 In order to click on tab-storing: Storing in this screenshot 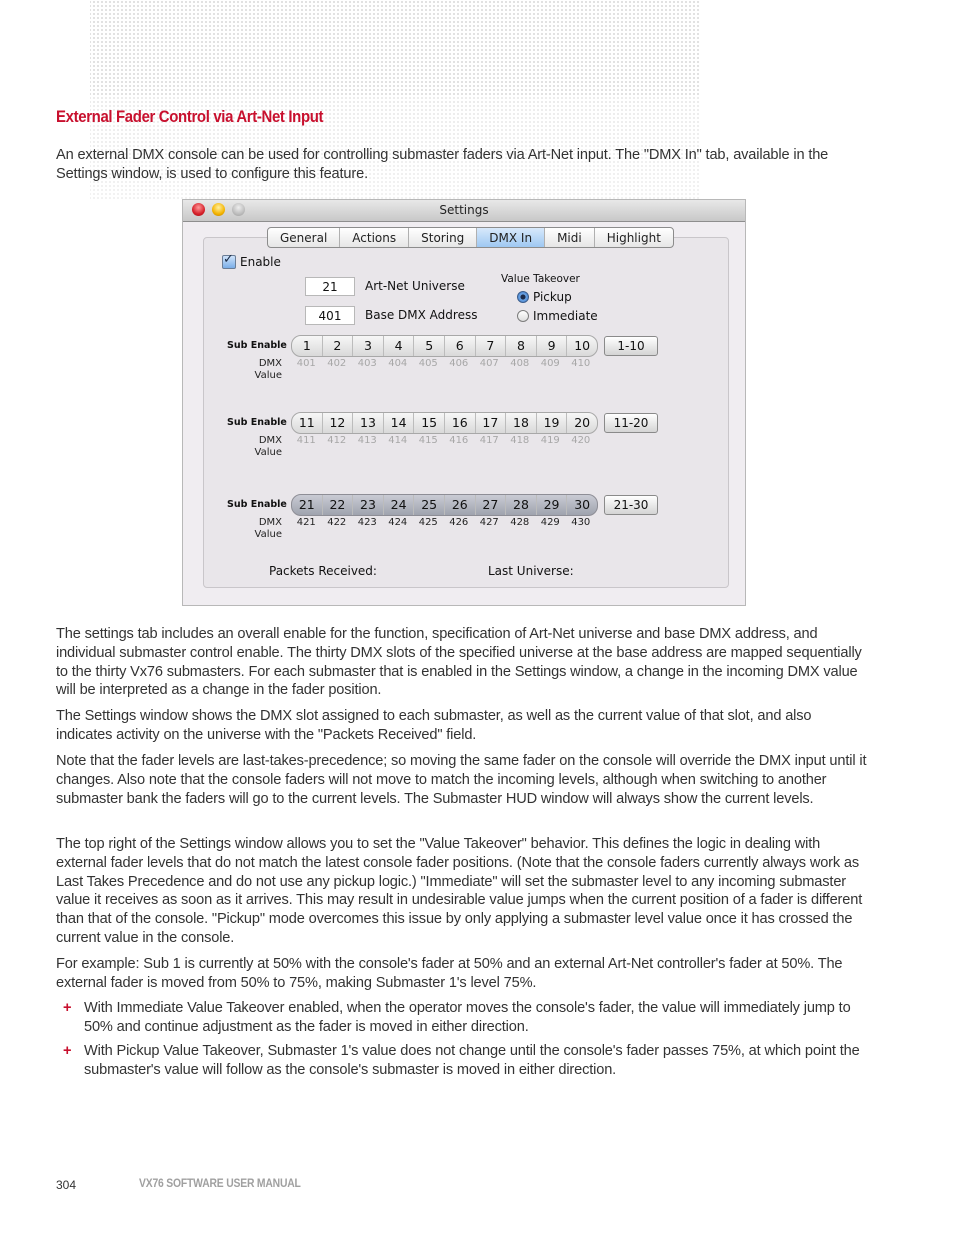, I will do `click(443, 237)`.